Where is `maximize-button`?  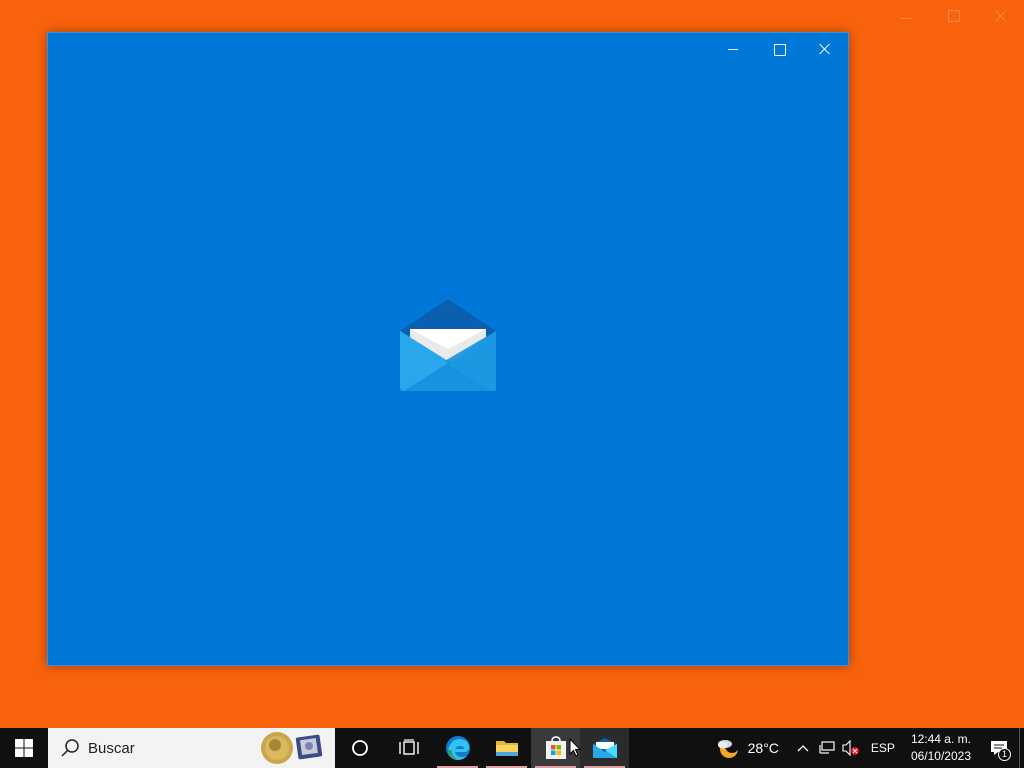
maximize-button is located at coordinates (779, 49).